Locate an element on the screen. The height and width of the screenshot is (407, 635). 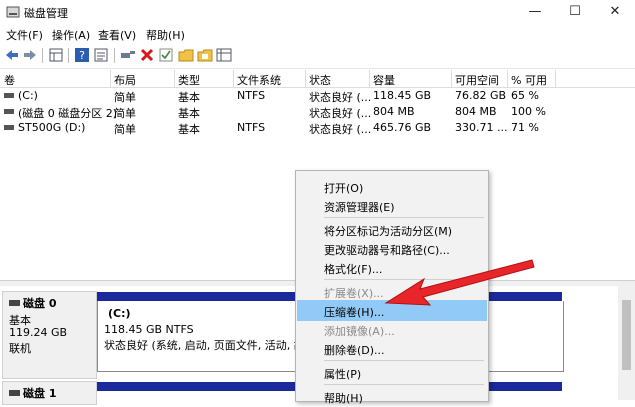
menu-item-mark-active: 将分区标记为活动分区(M) is located at coordinates (392, 229).